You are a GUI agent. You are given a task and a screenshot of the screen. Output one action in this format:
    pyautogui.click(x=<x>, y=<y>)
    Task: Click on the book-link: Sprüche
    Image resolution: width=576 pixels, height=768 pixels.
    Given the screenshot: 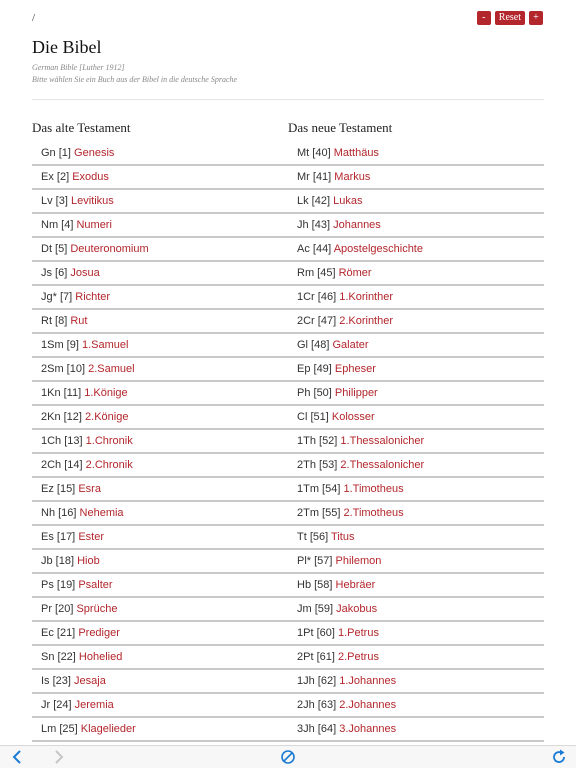 What is the action you would take?
    pyautogui.click(x=96, y=609)
    